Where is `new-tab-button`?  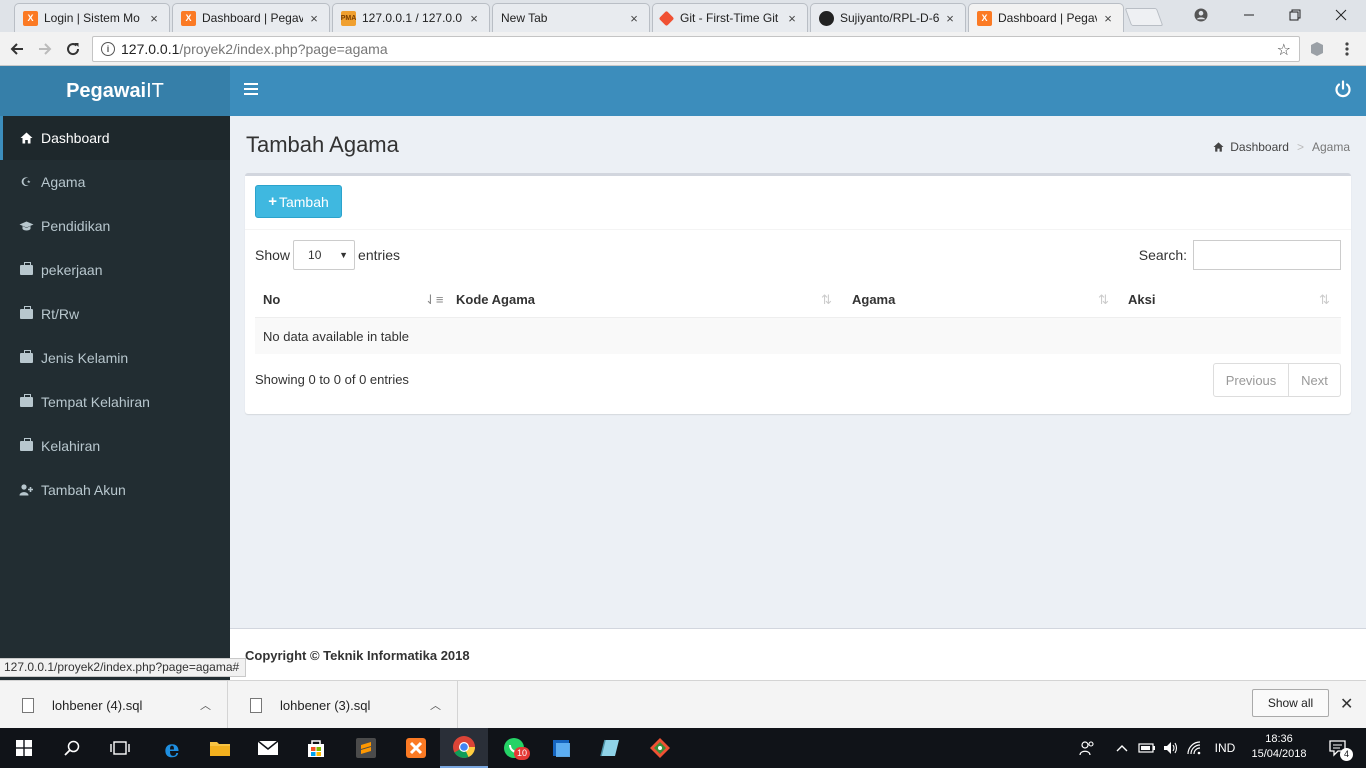
new-tab-button is located at coordinates (1144, 17).